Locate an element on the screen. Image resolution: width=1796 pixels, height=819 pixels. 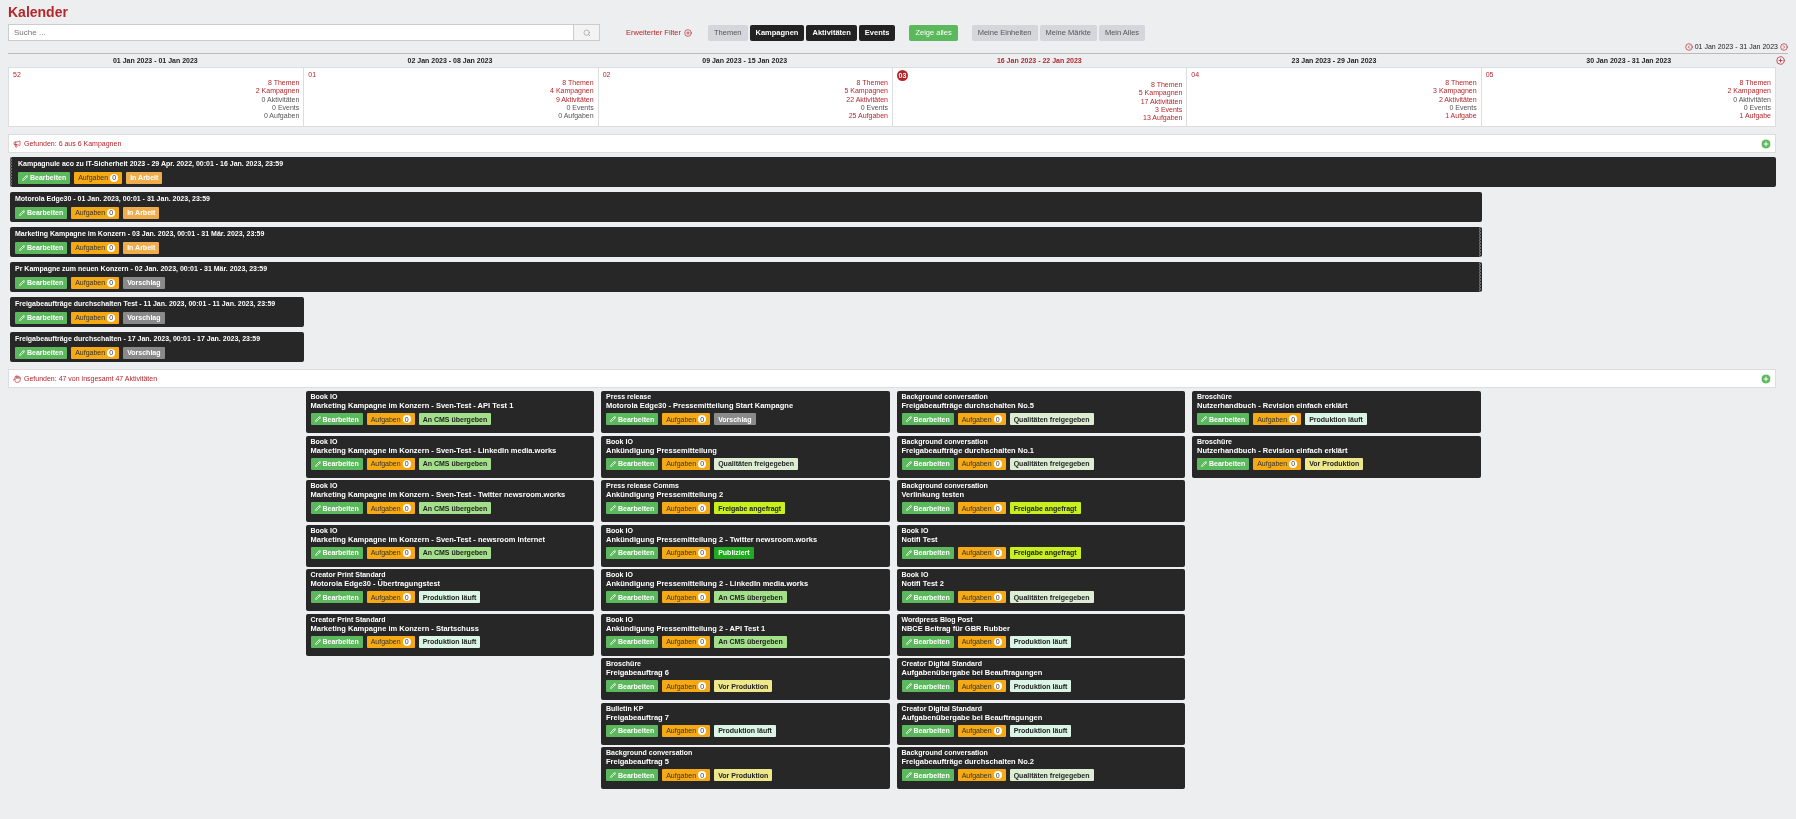
search-icon is located at coordinates (586, 32).